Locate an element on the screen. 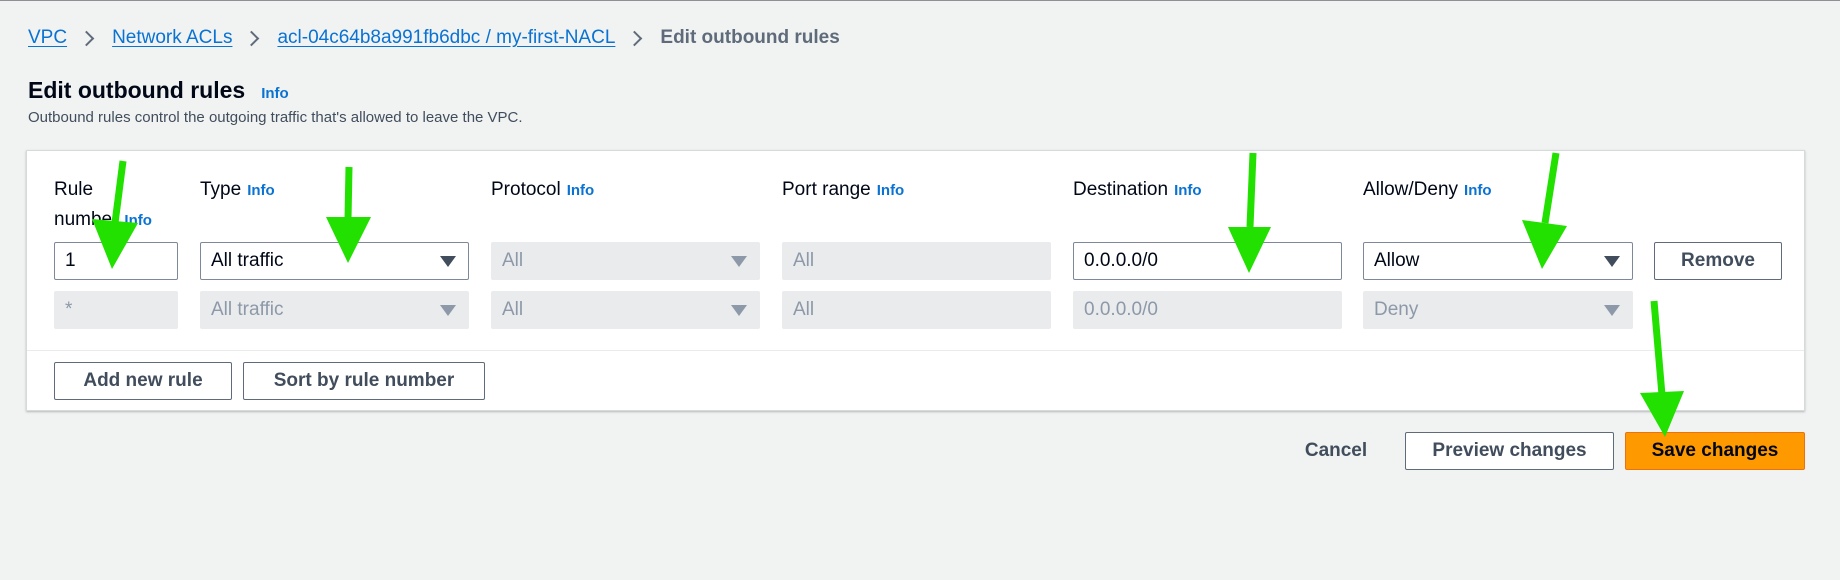 The height and width of the screenshot is (580, 1840). default-destination: 0.0.0.0/0 is located at coordinates (1207, 310).